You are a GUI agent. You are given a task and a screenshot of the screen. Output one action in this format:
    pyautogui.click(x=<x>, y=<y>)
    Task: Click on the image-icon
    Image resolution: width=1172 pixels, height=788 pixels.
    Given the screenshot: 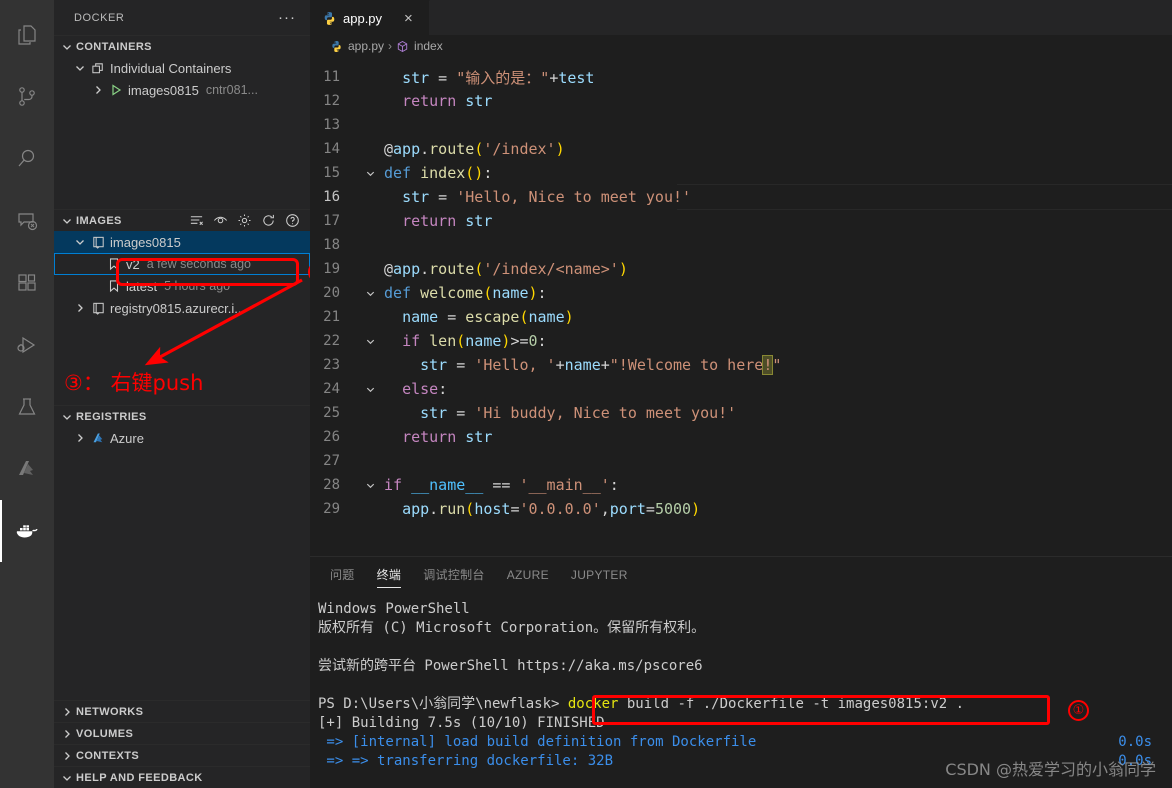 What is the action you would take?
    pyautogui.click(x=98, y=308)
    